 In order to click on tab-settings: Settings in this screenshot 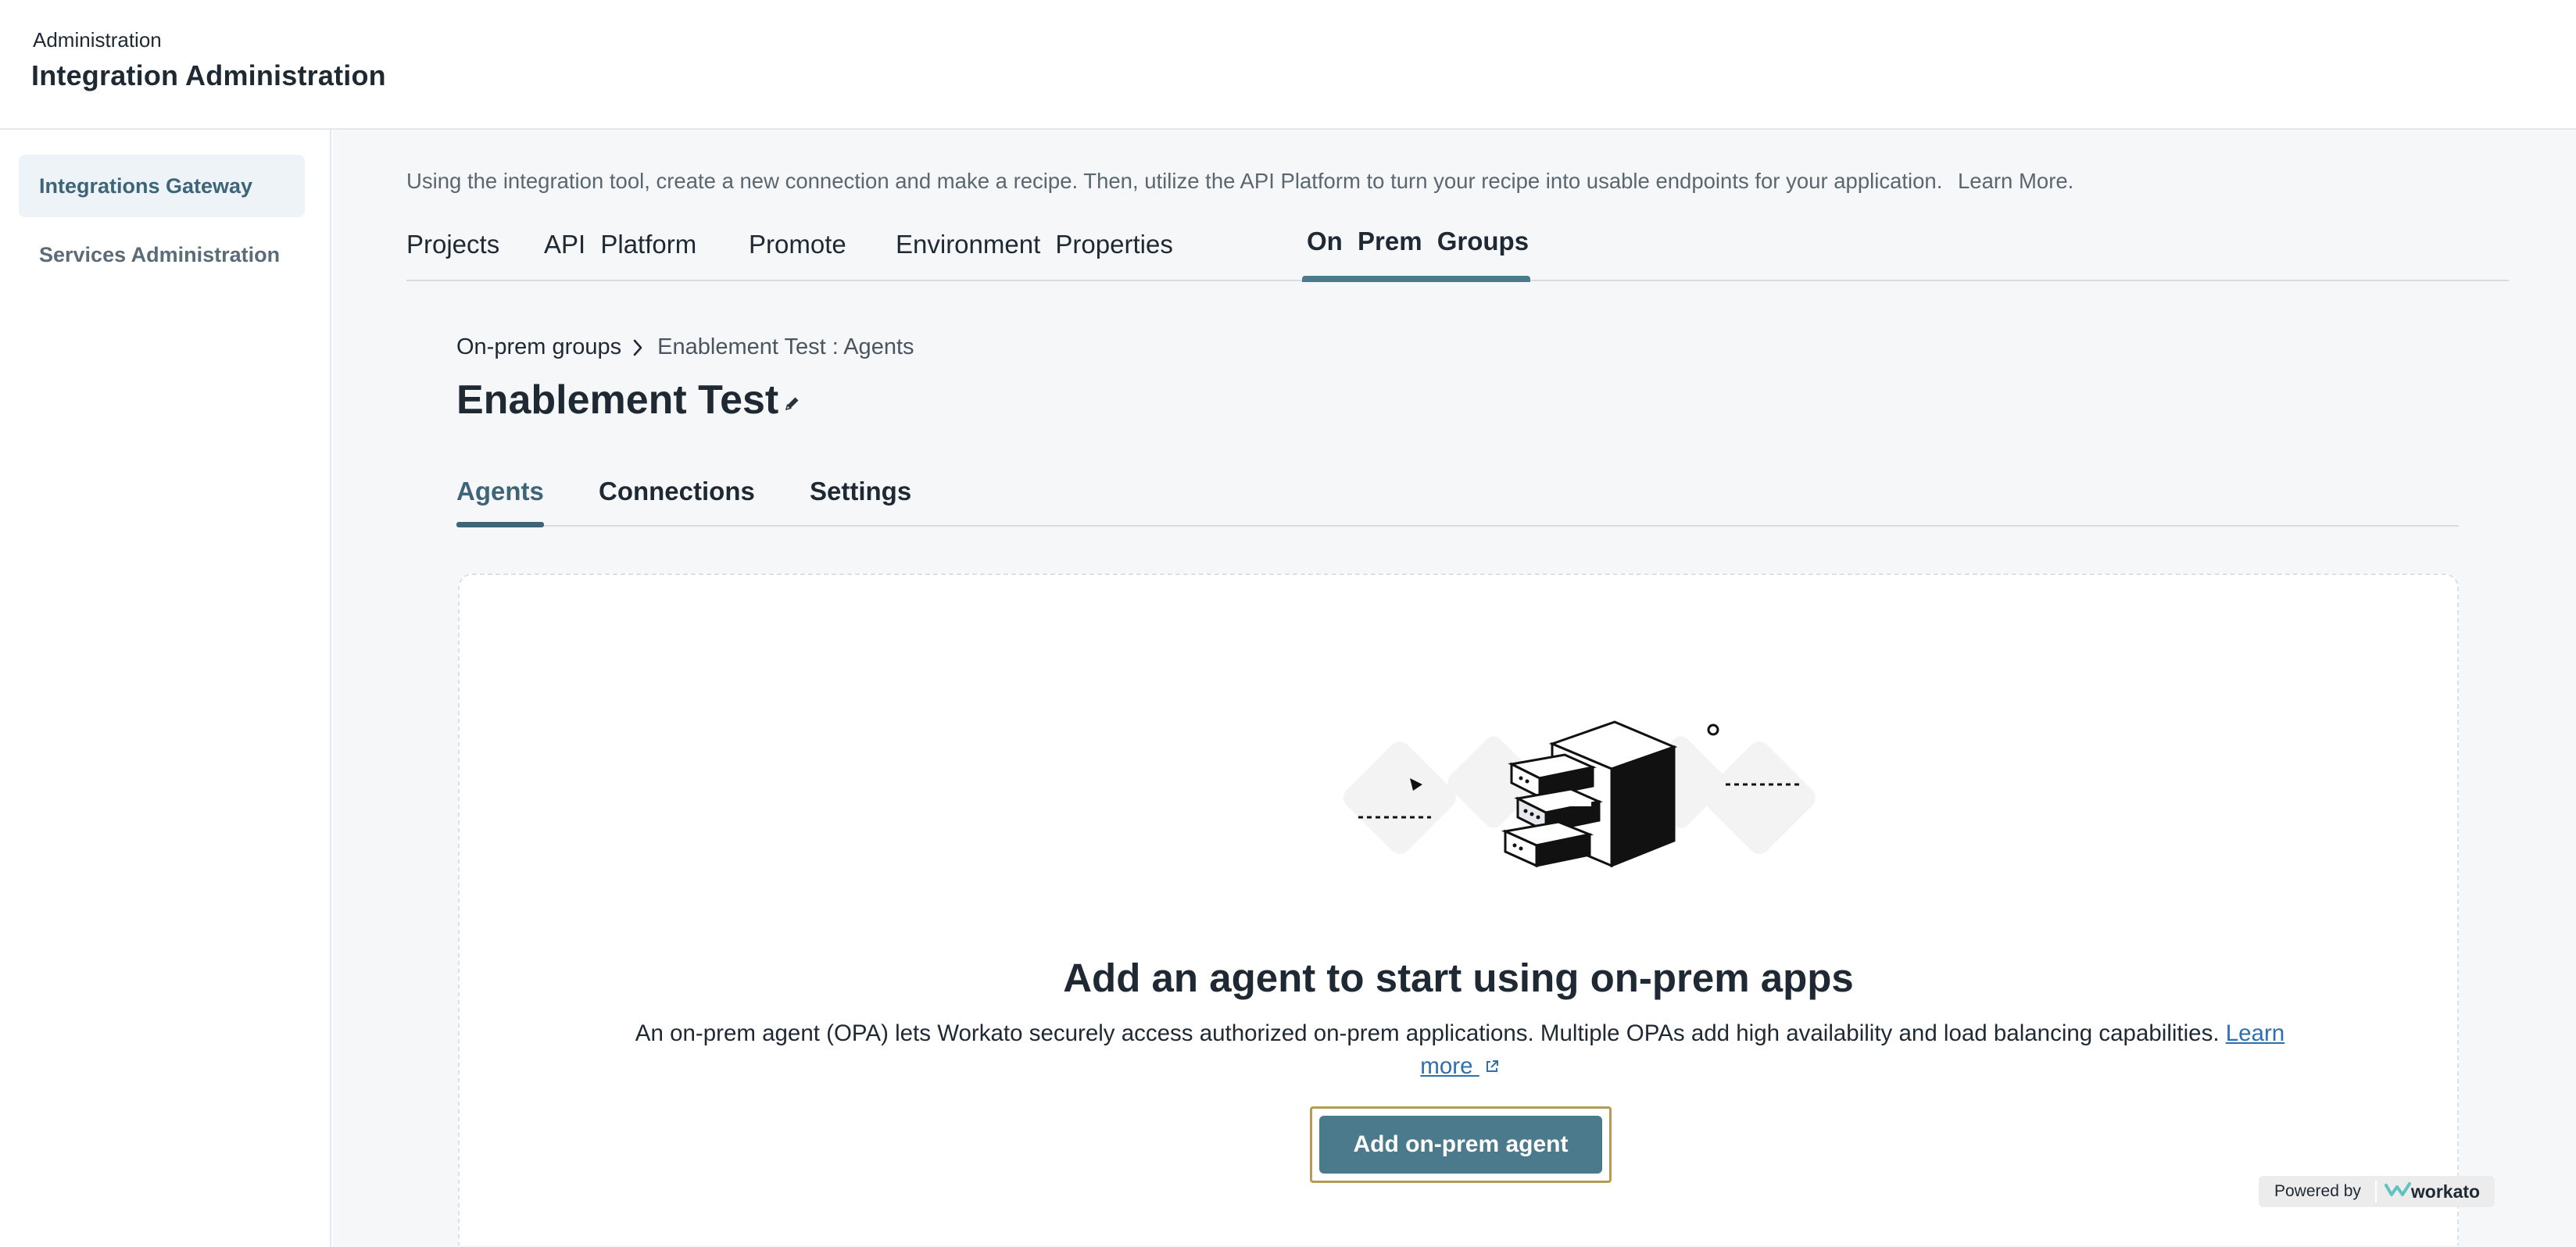, I will do `click(860, 491)`.